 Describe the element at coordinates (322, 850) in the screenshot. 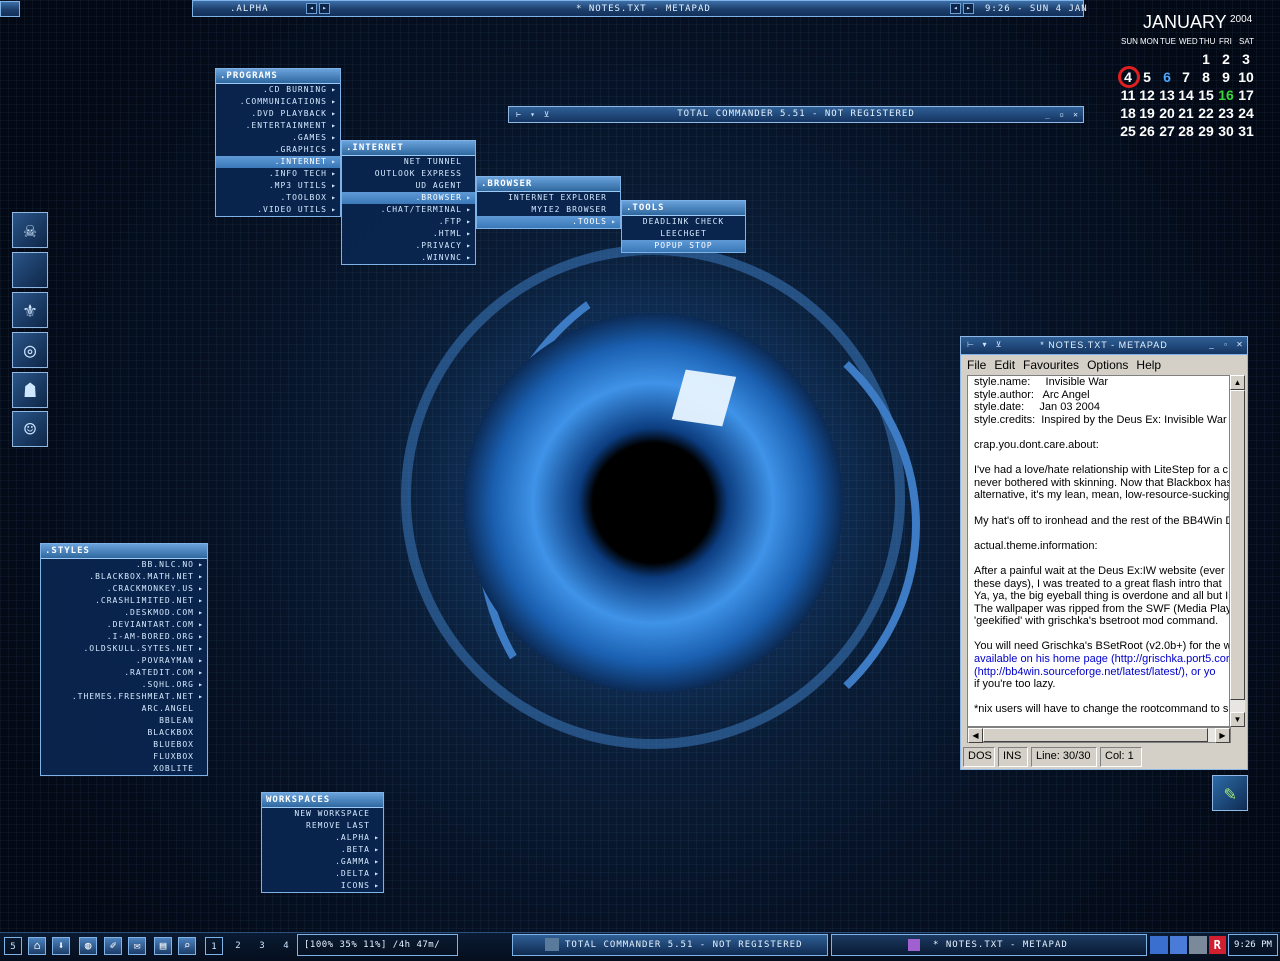

I see `workspaces-menu-item: .BETA` at that location.